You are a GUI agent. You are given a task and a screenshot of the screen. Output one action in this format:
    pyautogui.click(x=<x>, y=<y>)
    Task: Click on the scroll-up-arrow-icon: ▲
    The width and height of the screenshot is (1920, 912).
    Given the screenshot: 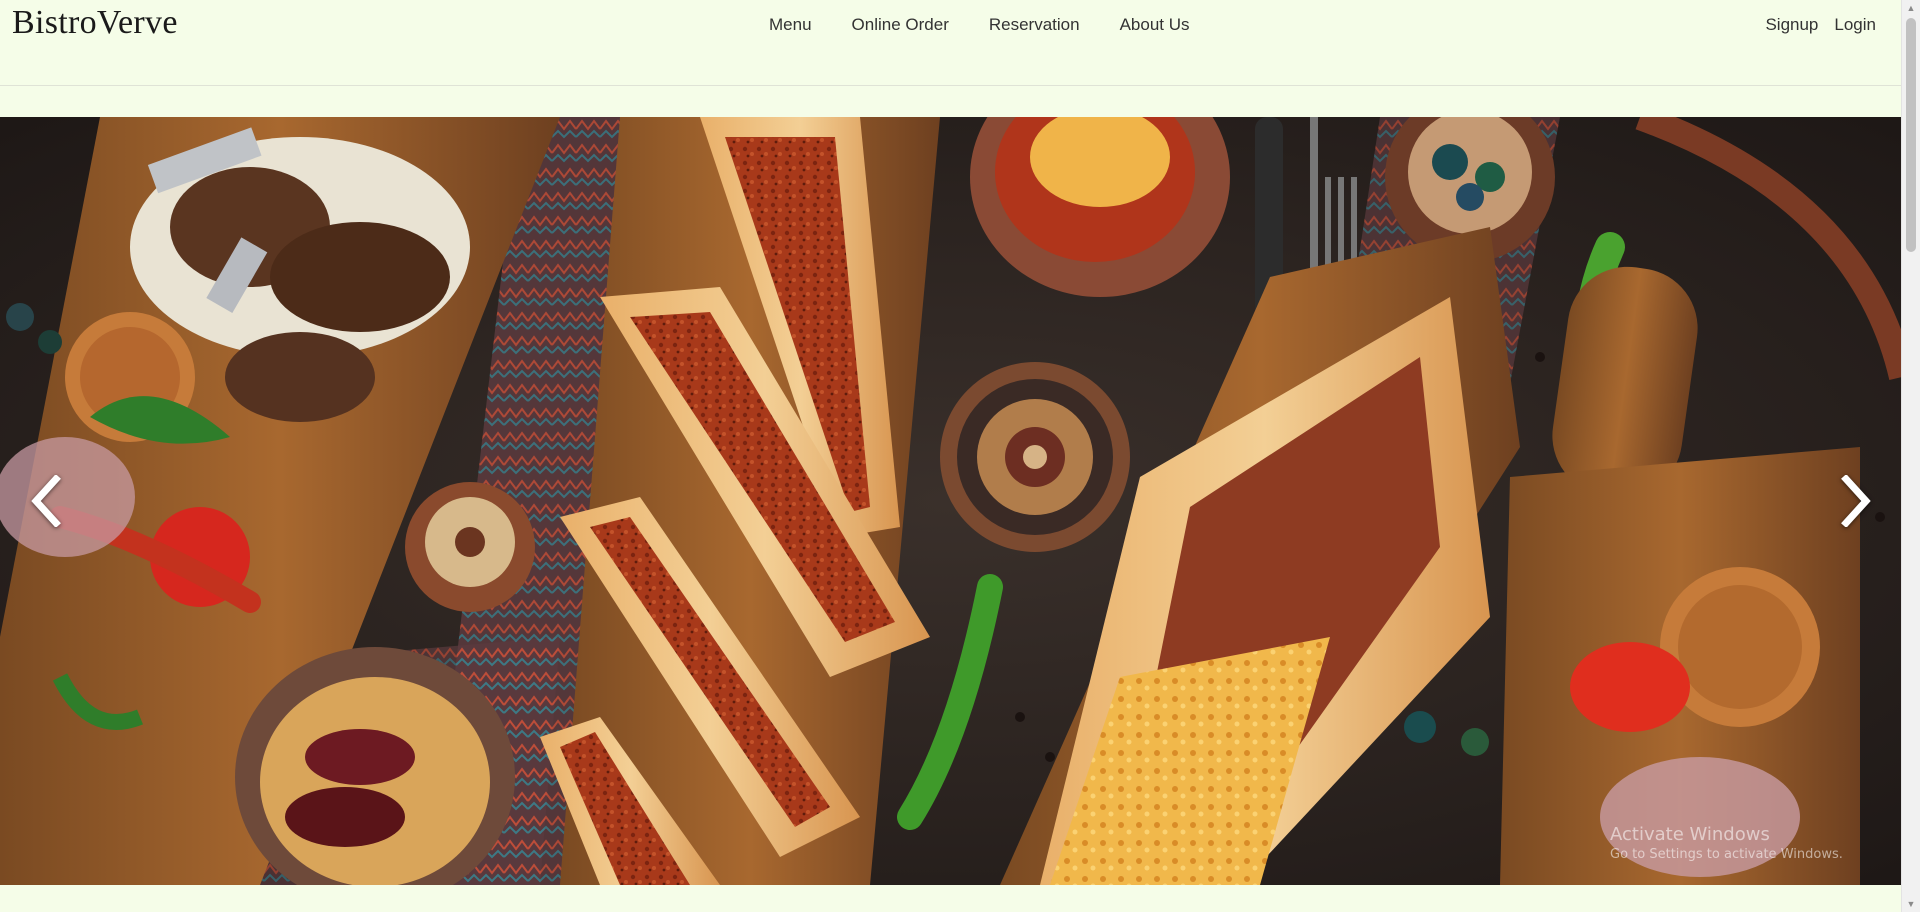 What is the action you would take?
    pyautogui.click(x=1911, y=8)
    